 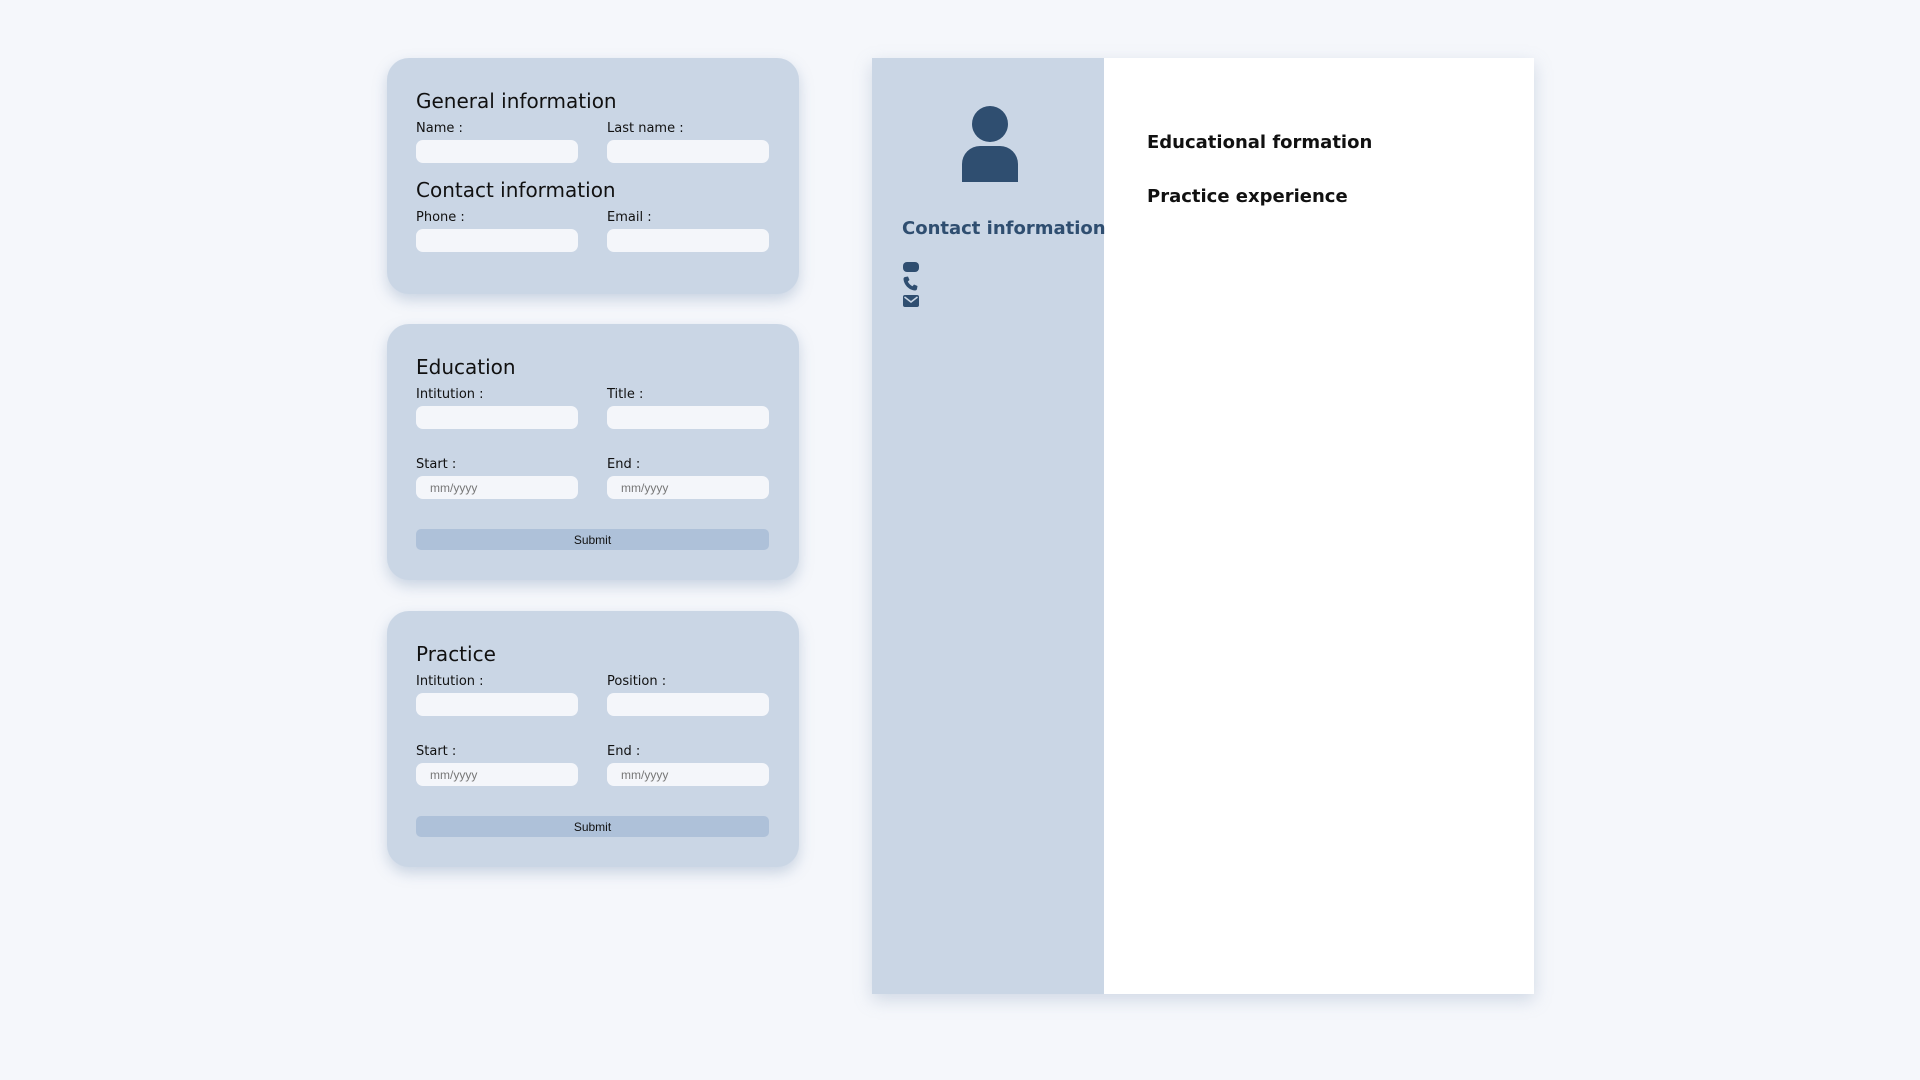 What do you see at coordinates (516, 190) in the screenshot?
I see `contact-info-title: Contact information` at bounding box center [516, 190].